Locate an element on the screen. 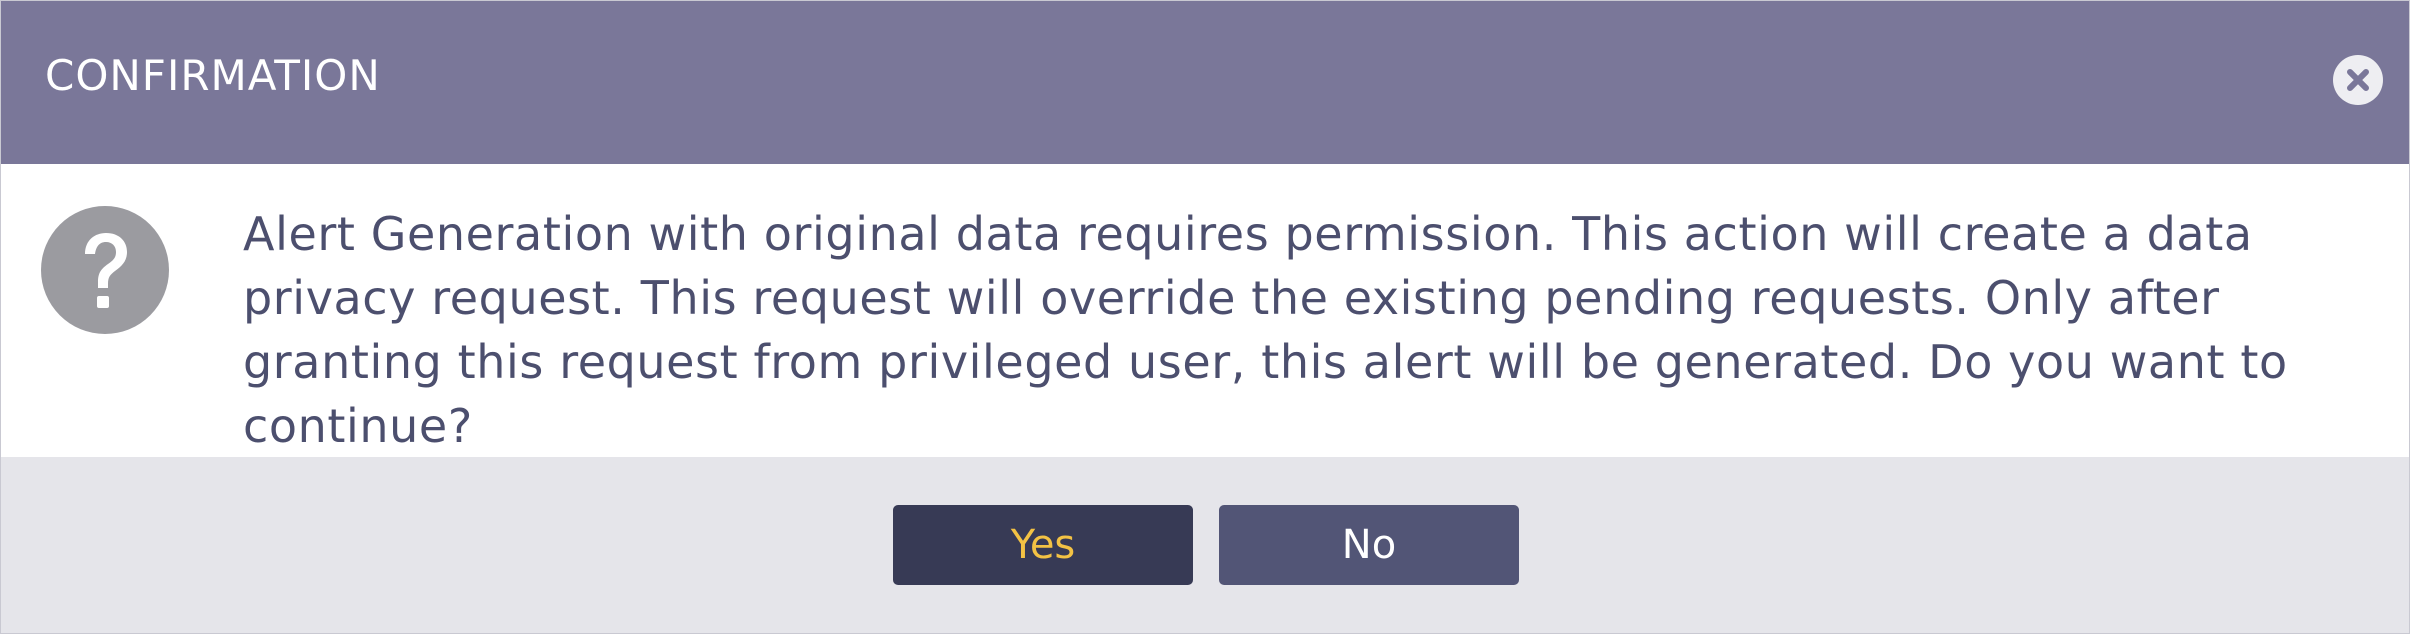  close-icon is located at coordinates (2358, 80).